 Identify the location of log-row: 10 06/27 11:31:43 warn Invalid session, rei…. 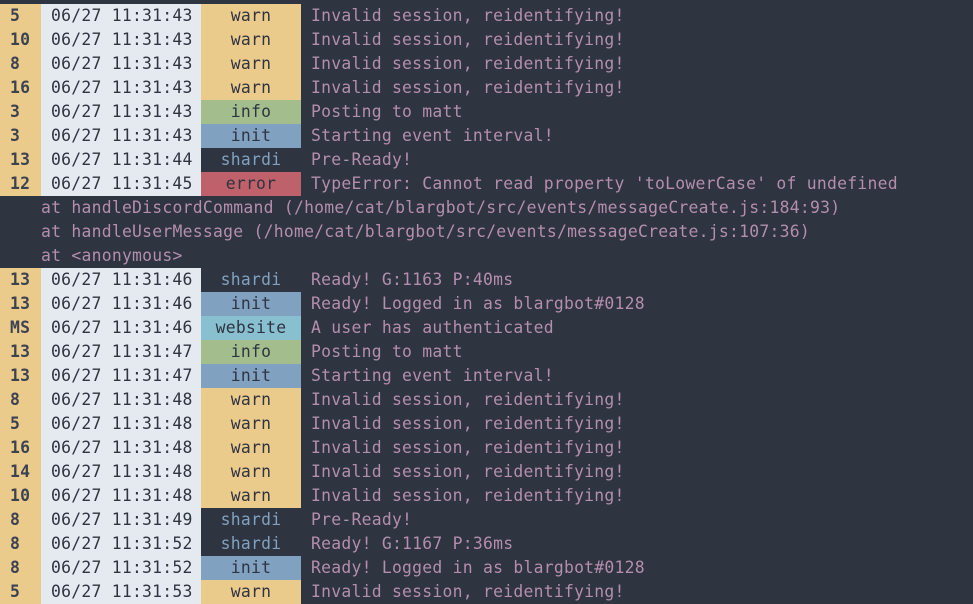
(486, 40).